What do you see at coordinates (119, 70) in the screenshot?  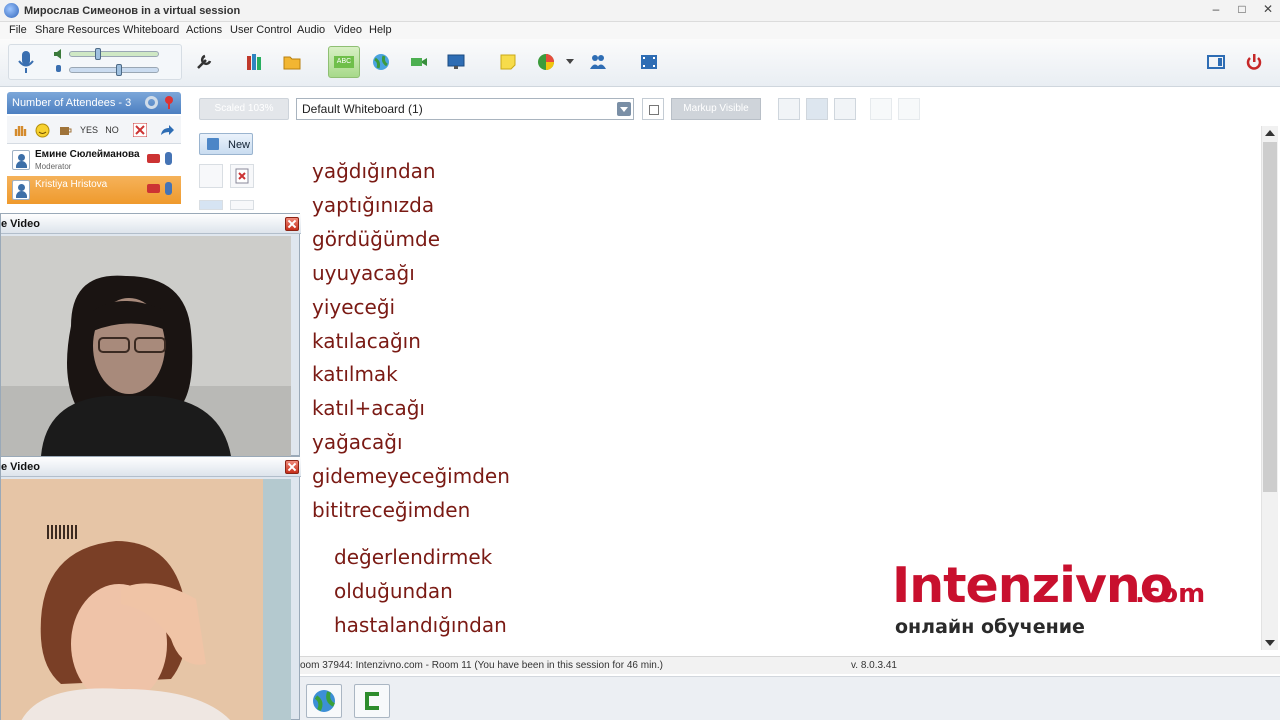 I see `mic-volume-knob` at bounding box center [119, 70].